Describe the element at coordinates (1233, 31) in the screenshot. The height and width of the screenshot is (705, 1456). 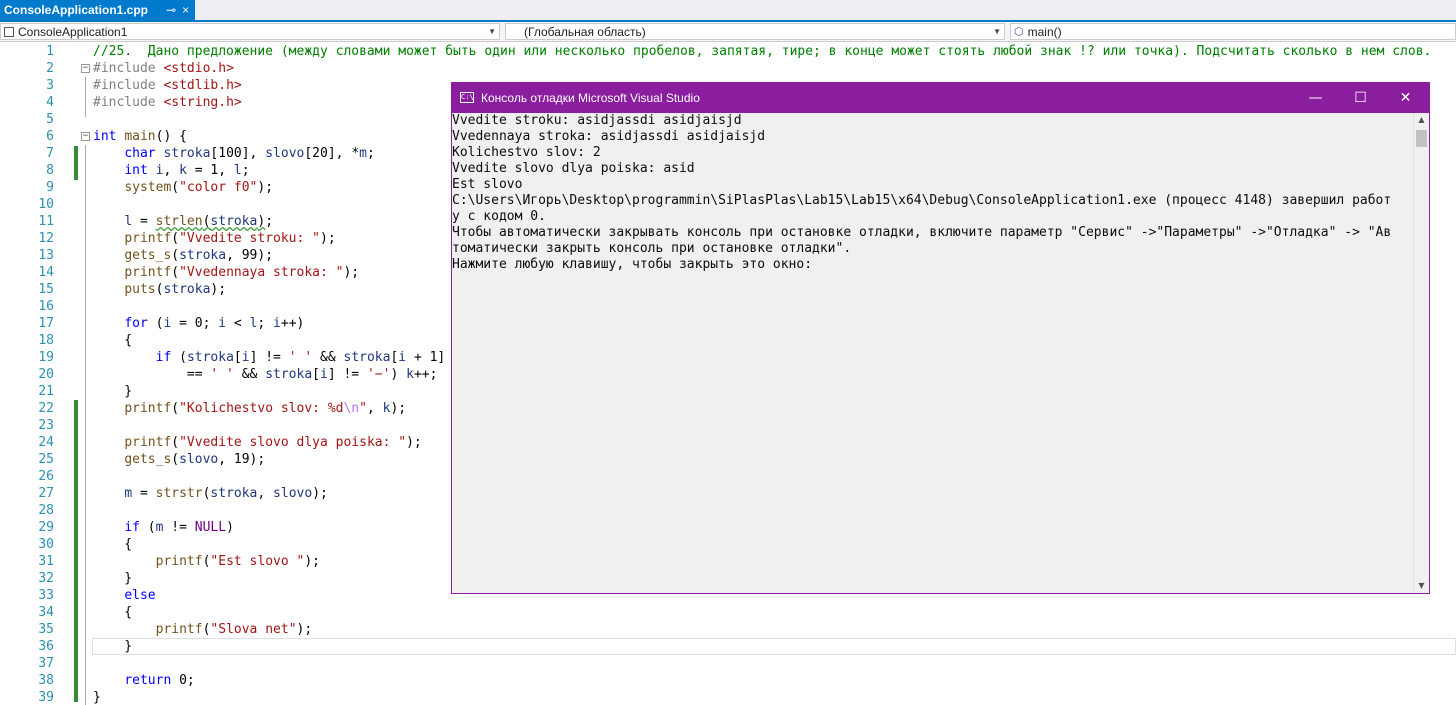
I see `member-dropdown: ⬡ main()` at that location.